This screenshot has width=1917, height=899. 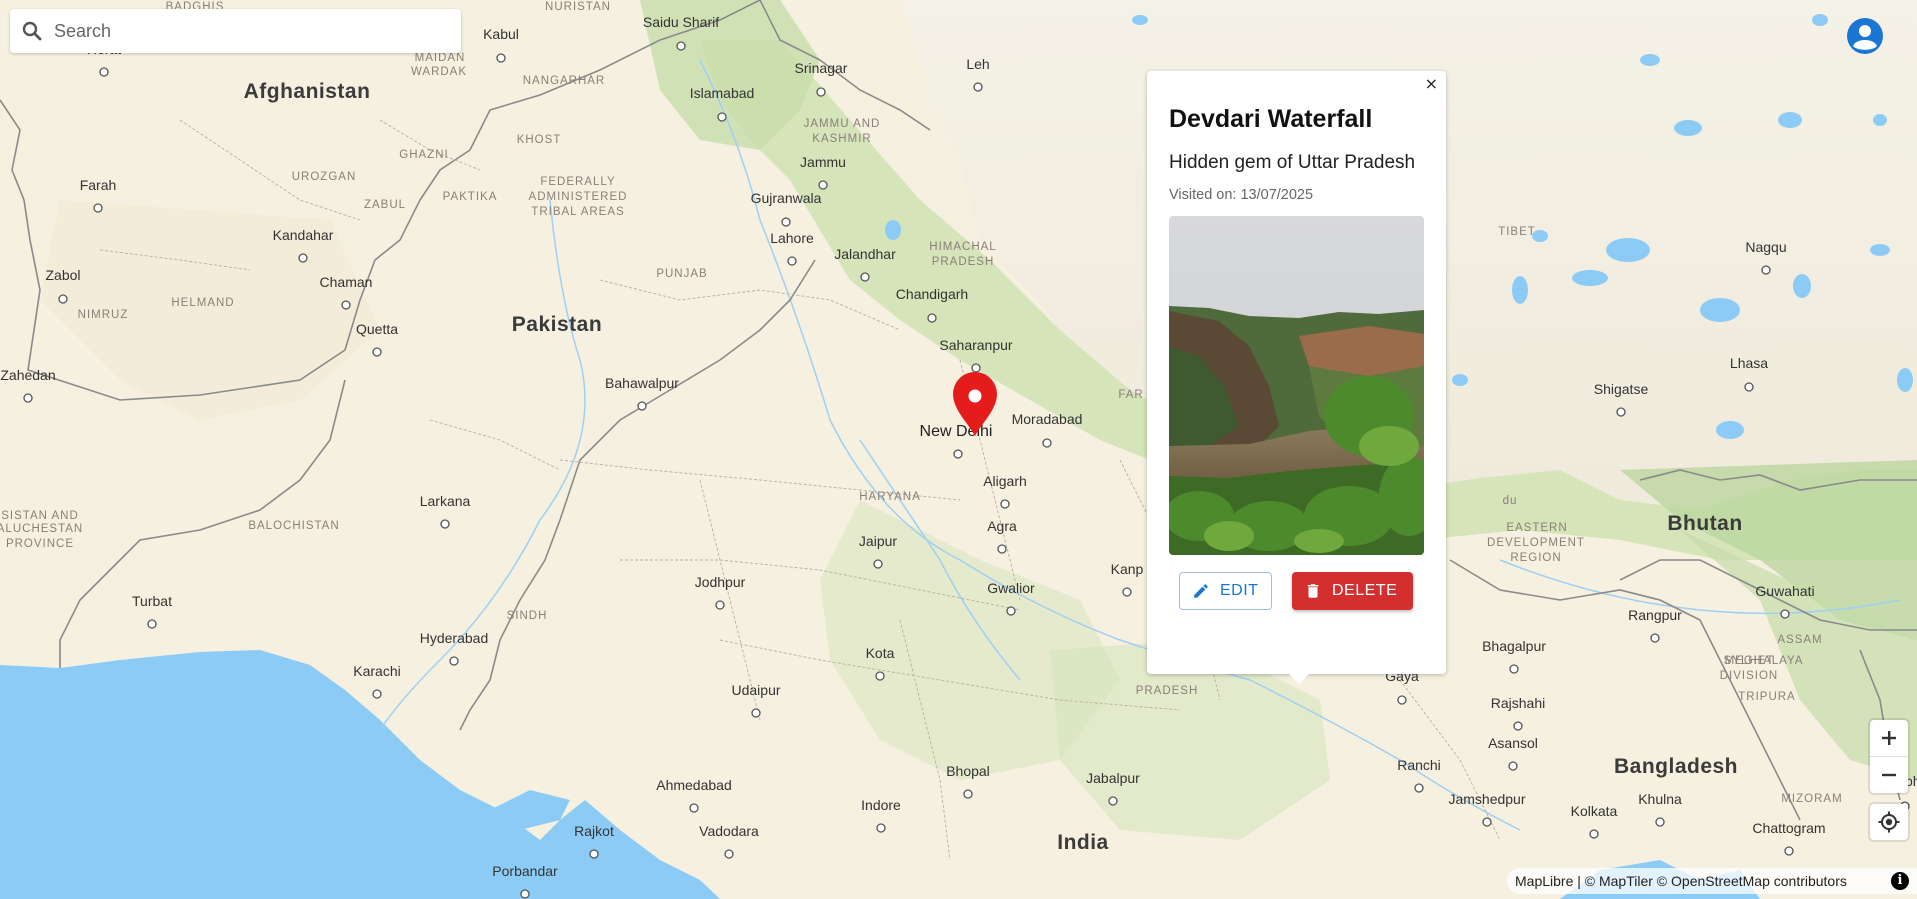 I want to click on region-label: JAMMU AND, so click(x=842, y=124).